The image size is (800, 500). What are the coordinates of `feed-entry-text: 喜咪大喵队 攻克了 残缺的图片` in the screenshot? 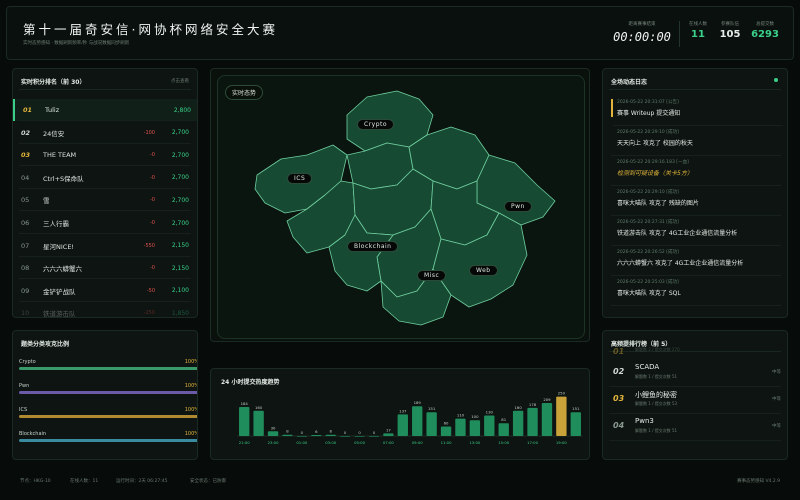 It's located at (658, 203).